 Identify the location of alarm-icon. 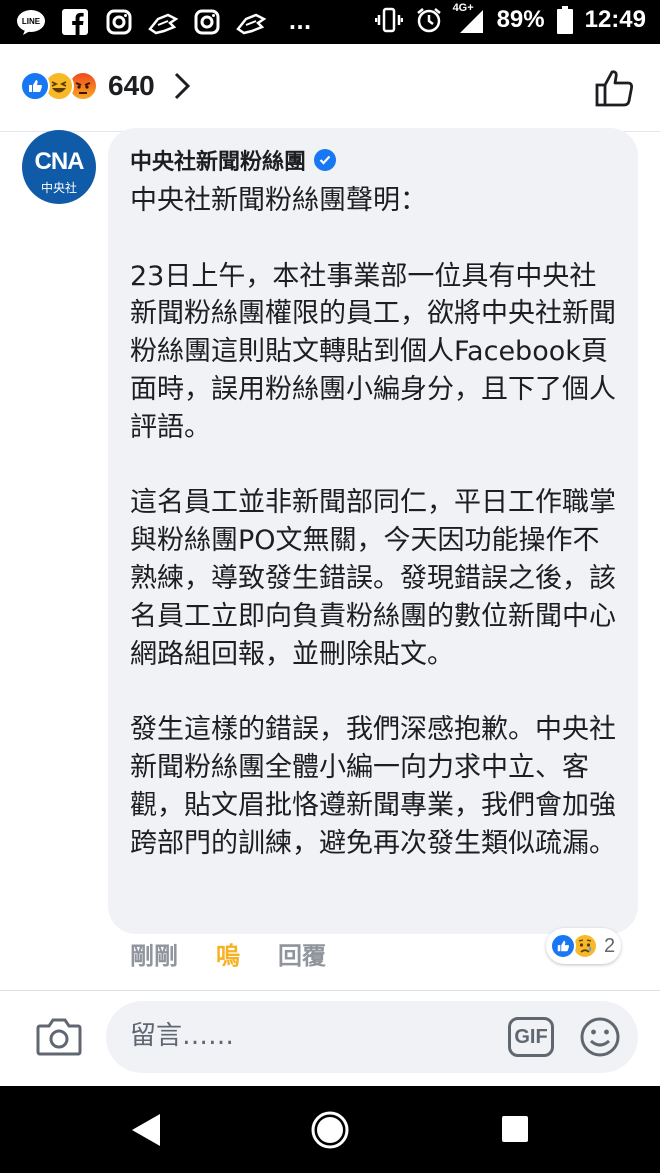
(428, 20).